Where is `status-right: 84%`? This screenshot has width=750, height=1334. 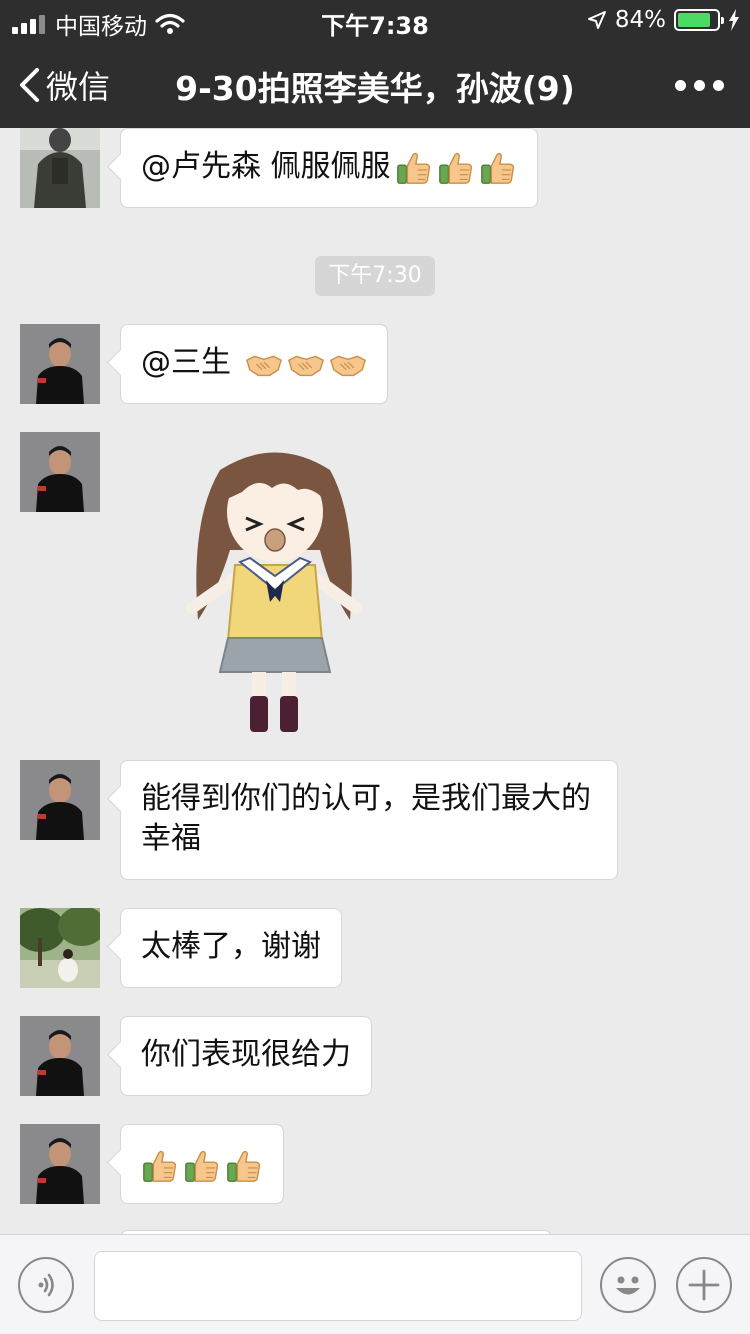 status-right: 84% is located at coordinates (663, 20).